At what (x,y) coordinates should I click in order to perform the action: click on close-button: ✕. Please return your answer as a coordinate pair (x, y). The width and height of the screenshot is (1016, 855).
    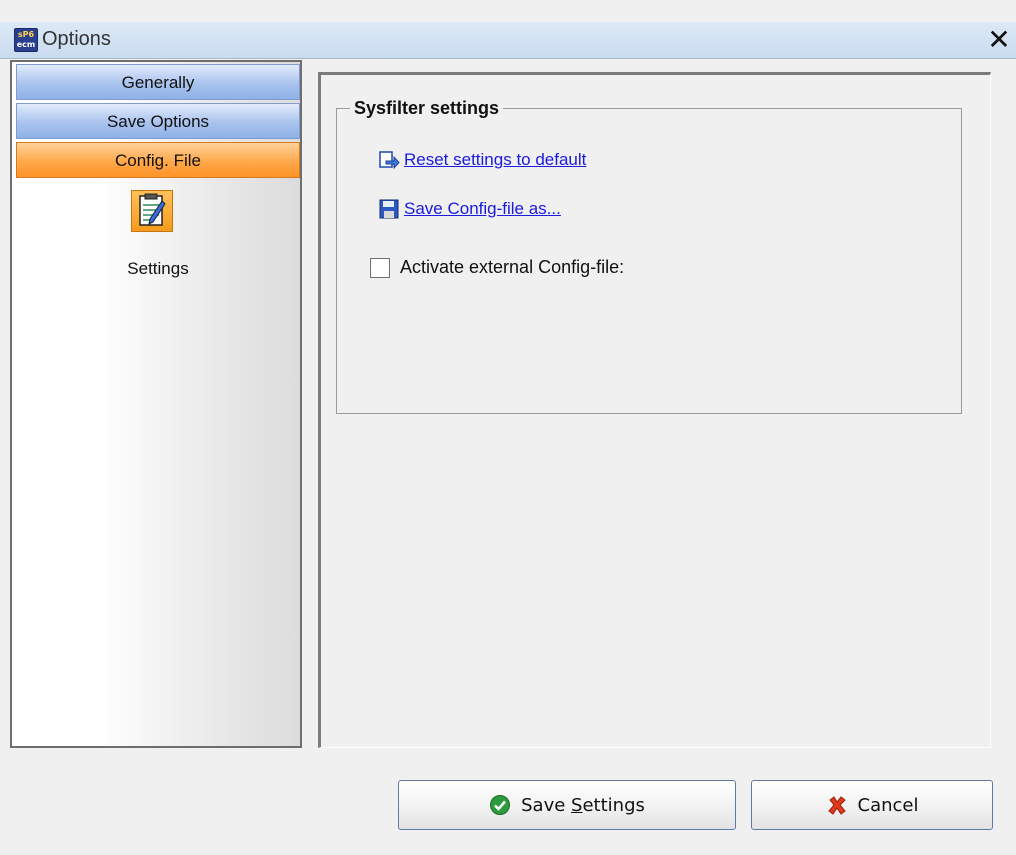
    Looking at the image, I should click on (999, 40).